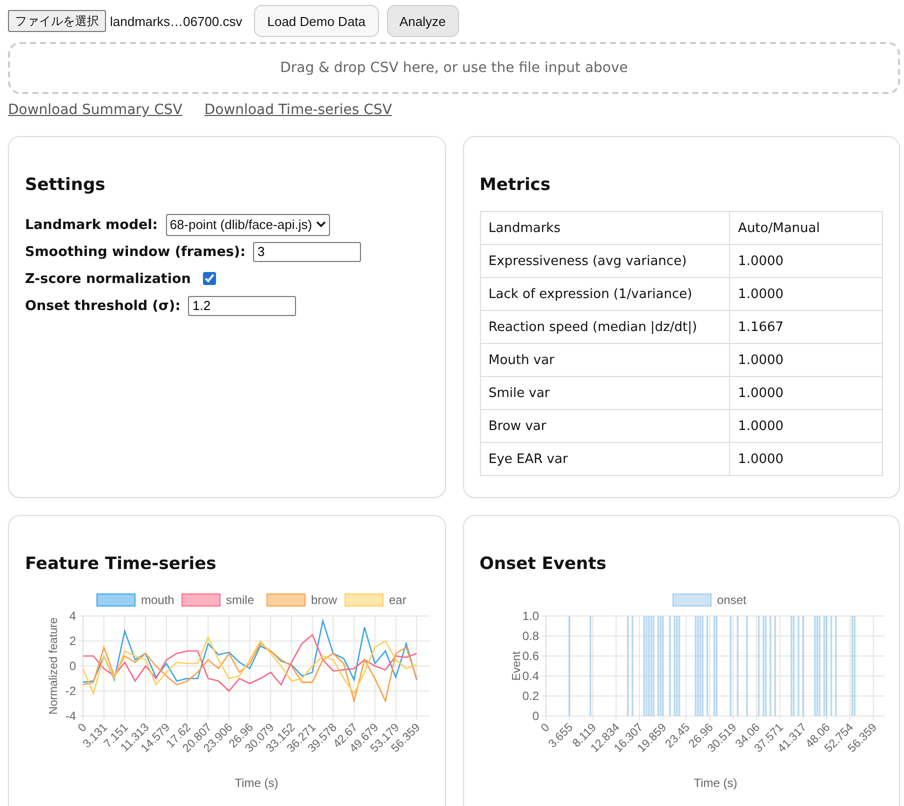 The image size is (904, 806). I want to click on file-choose-button: ファイルを選択, so click(57, 21).